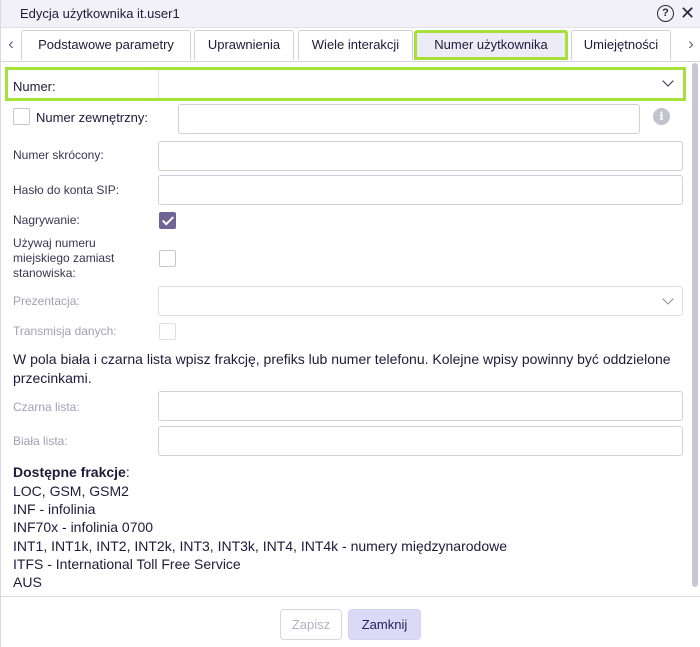 The image size is (700, 647). Describe the element at coordinates (668, 81) in the screenshot. I see `chevron-down-icon` at that location.